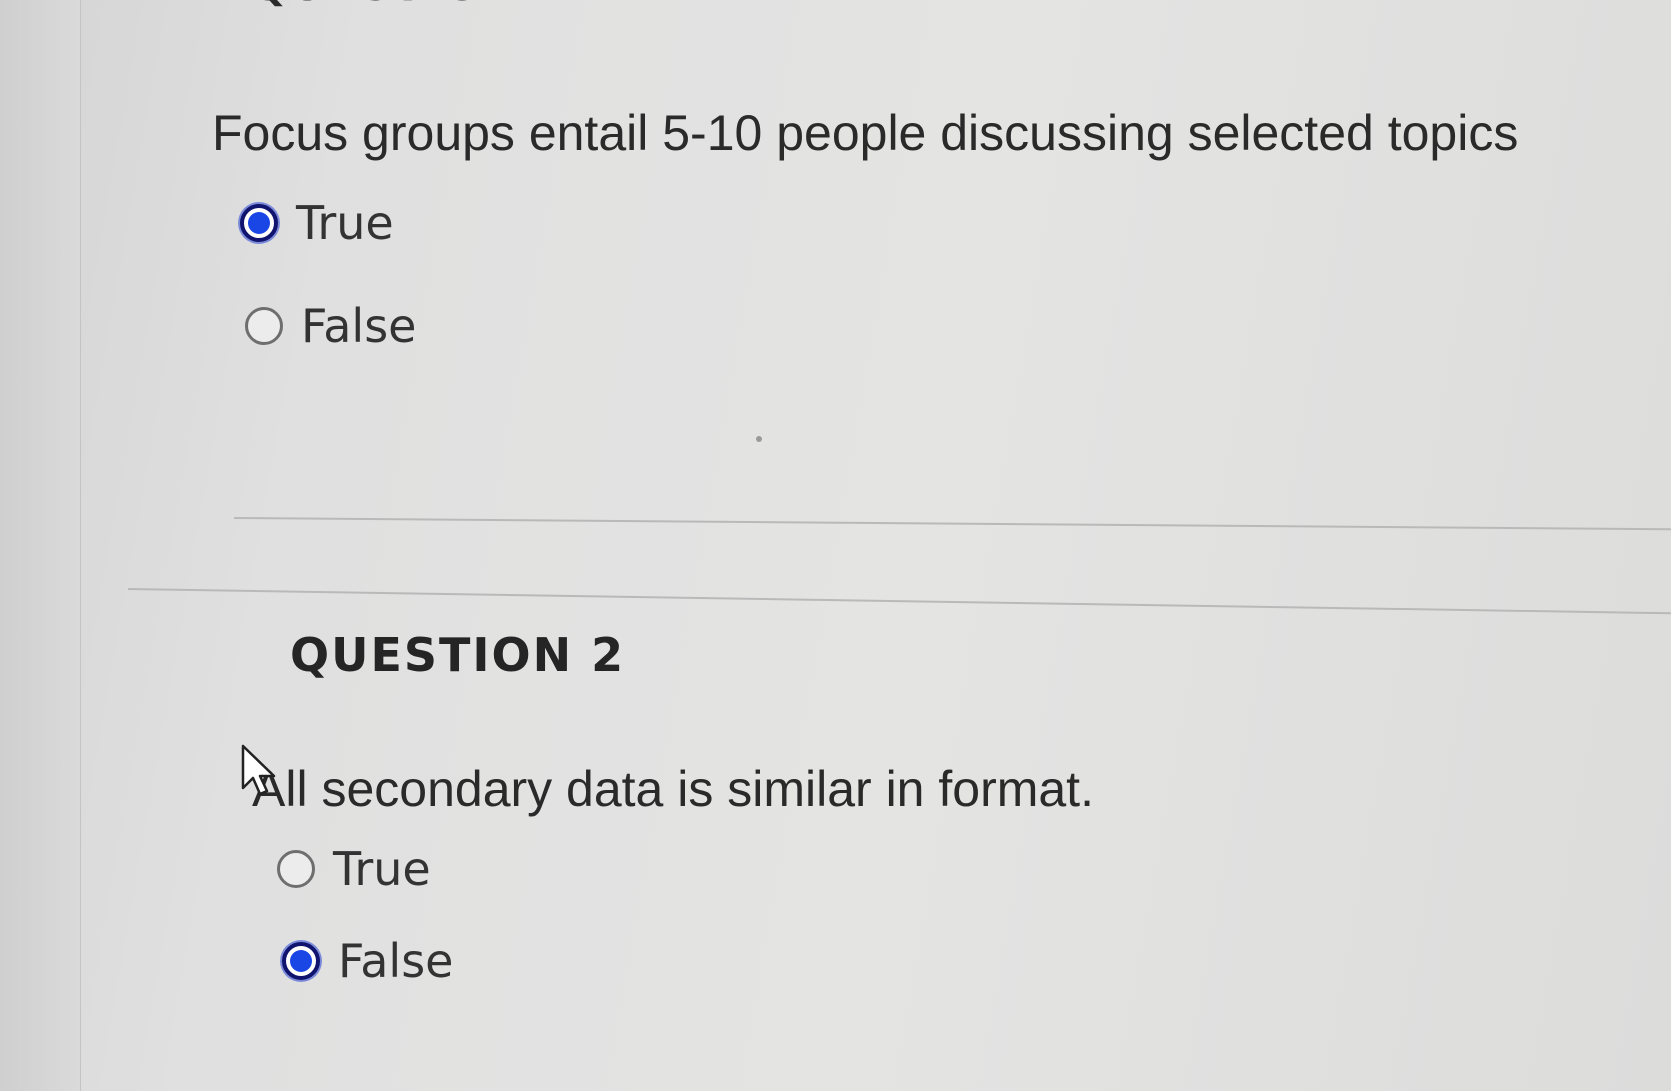  What do you see at coordinates (952, 524) in the screenshot?
I see `question-divider` at bounding box center [952, 524].